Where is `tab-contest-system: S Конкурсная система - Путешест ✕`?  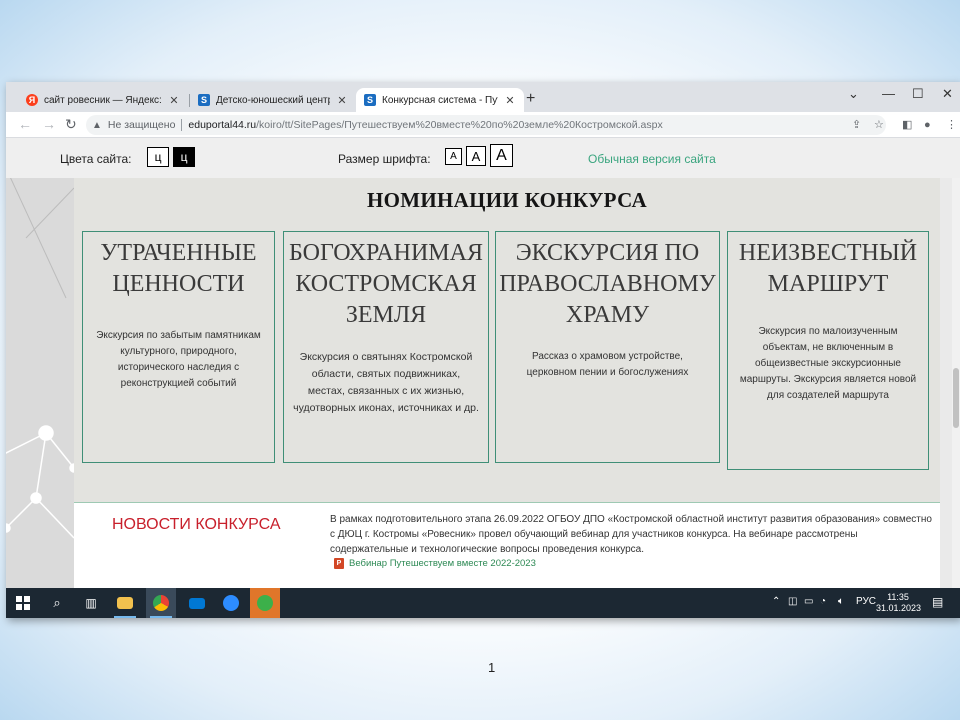
tab-contest-system: S Конкурсная система - Путешест ✕ is located at coordinates (440, 100).